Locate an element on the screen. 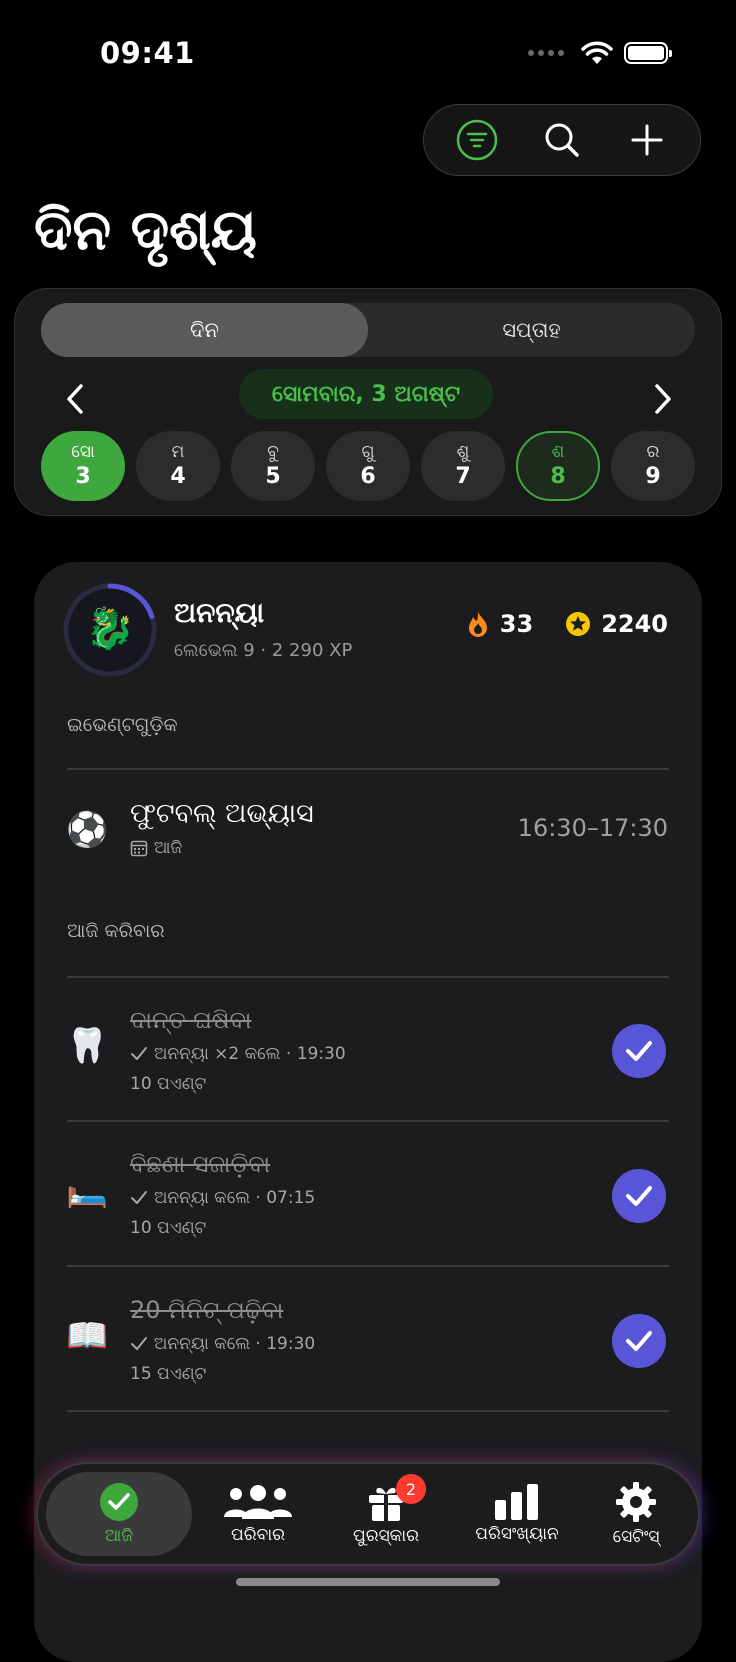  tab-family: ପରିବାର is located at coordinates (258, 1514).